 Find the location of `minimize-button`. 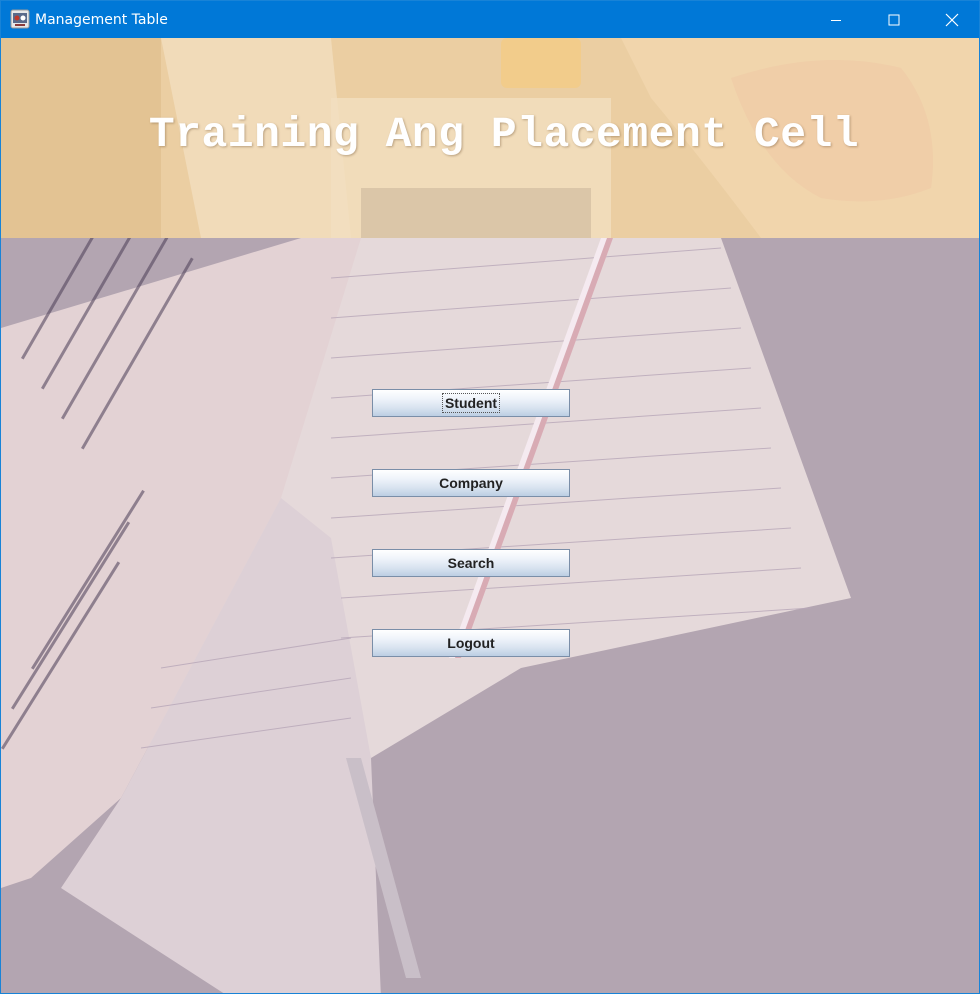

minimize-button is located at coordinates (836, 19).